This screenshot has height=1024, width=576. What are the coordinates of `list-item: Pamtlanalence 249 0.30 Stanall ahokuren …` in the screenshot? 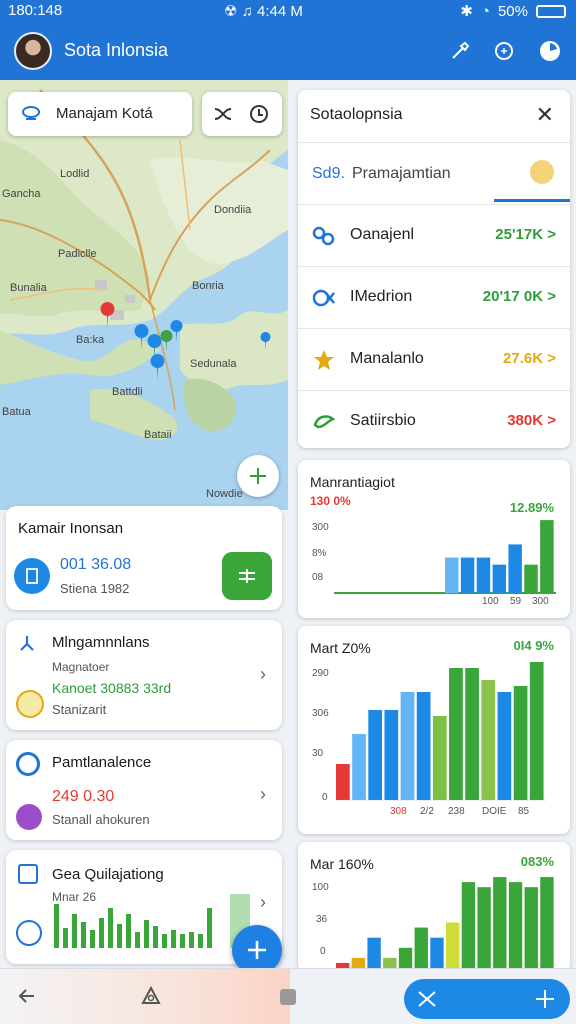 It's located at (144, 790).